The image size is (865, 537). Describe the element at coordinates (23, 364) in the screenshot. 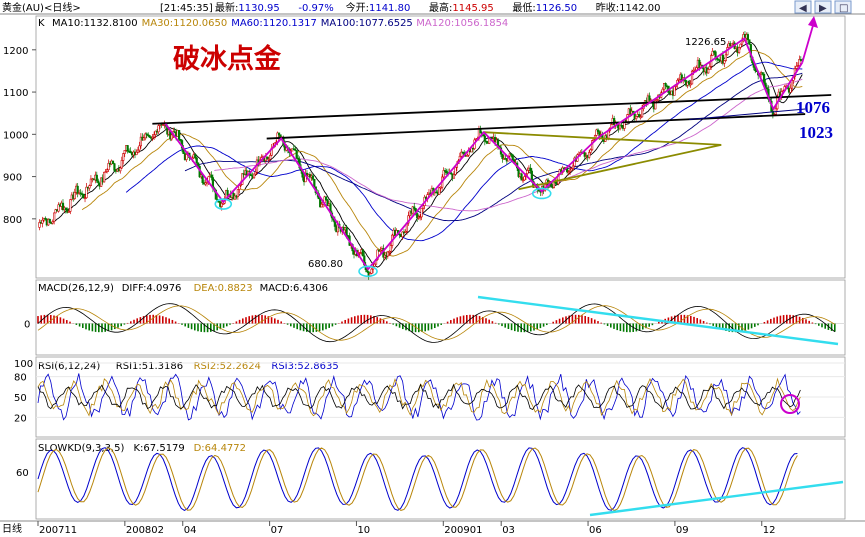

I see `rsi-tick-label: 100` at that location.